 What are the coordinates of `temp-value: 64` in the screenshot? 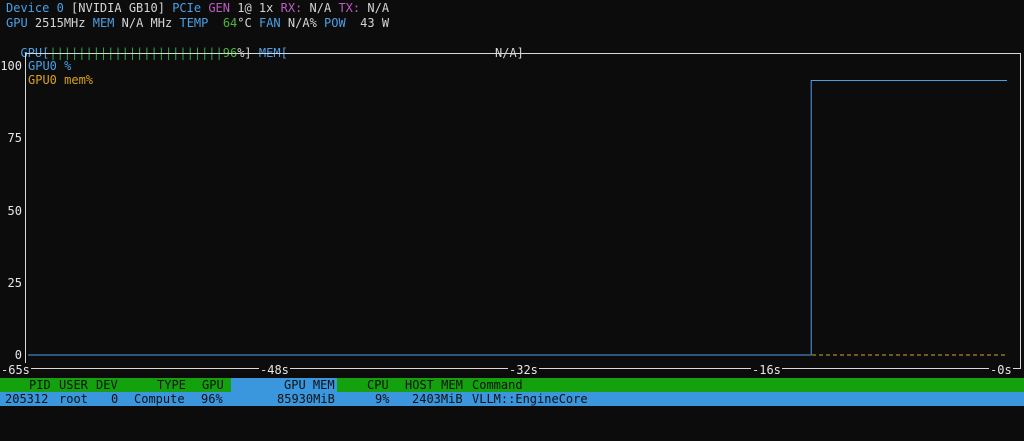 It's located at (230, 23).